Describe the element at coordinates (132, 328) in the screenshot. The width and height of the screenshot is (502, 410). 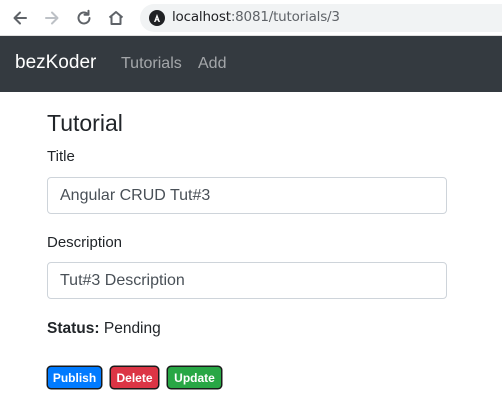
I see `status-value: Pending` at that location.